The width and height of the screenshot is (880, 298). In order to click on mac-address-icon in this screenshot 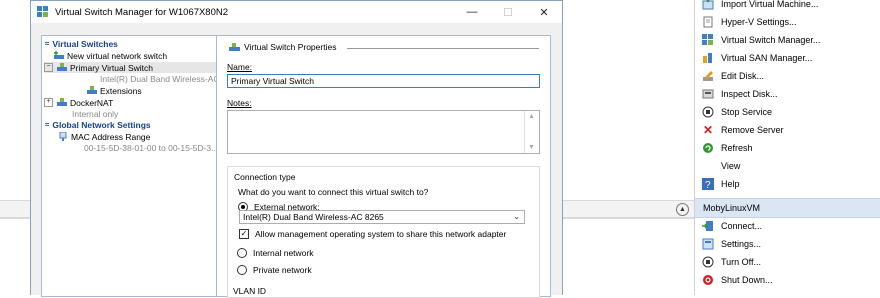, I will do `click(63, 136)`.